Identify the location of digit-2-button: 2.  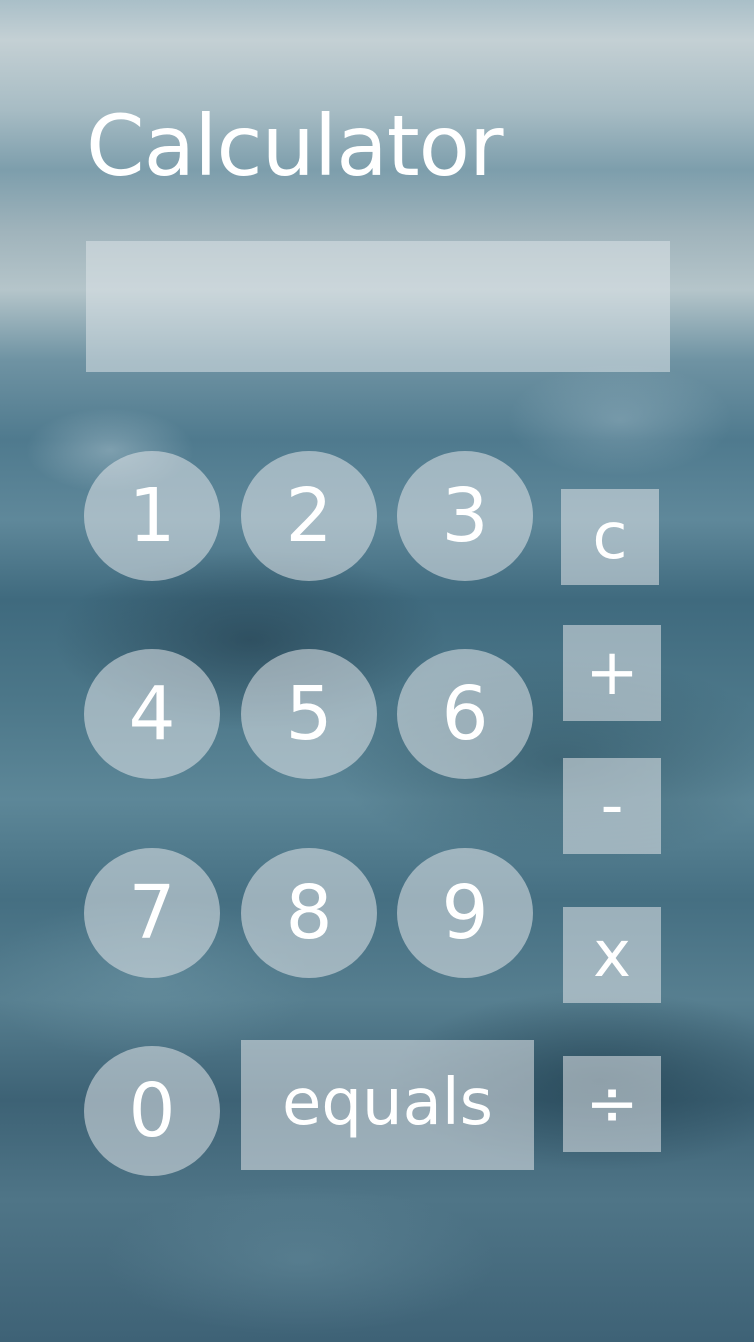
(309, 516).